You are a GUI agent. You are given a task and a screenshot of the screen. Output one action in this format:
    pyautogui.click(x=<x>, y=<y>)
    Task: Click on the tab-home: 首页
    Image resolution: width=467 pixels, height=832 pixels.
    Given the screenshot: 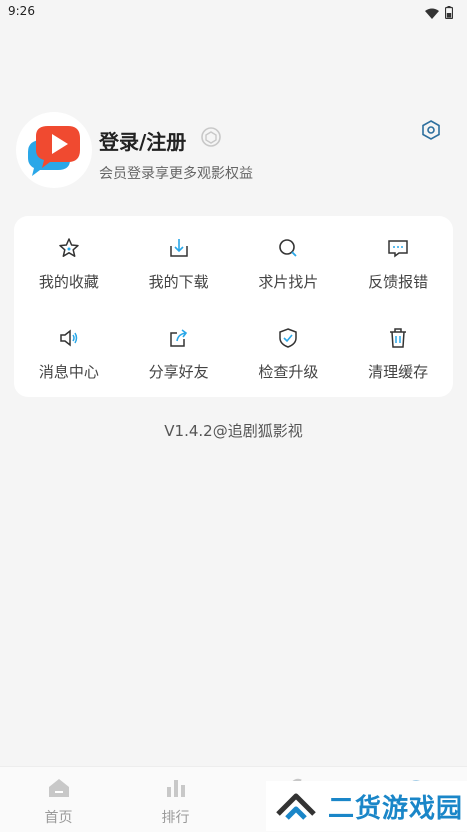 What is the action you would take?
    pyautogui.click(x=58, y=799)
    